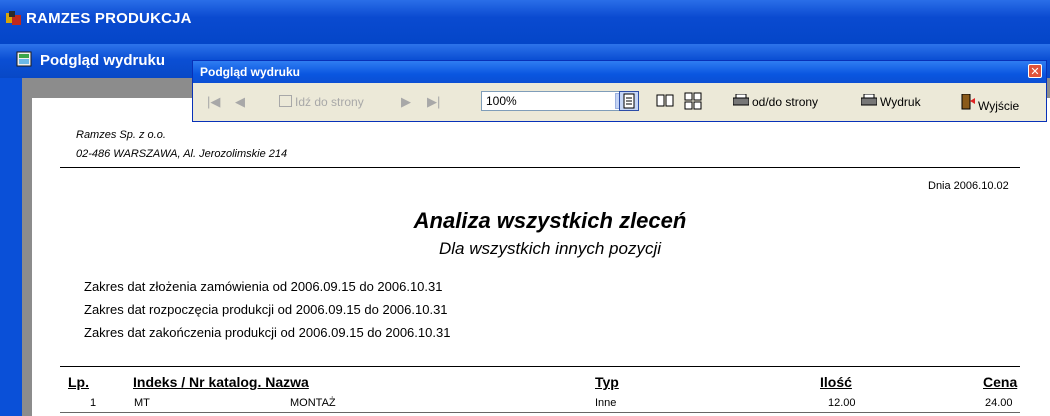 Image resolution: width=1050 pixels, height=416 pixels. Describe the element at coordinates (221, 382) in the screenshot. I see `column-header-indeks: Indeks / Nr katalog. Nazwa` at that location.